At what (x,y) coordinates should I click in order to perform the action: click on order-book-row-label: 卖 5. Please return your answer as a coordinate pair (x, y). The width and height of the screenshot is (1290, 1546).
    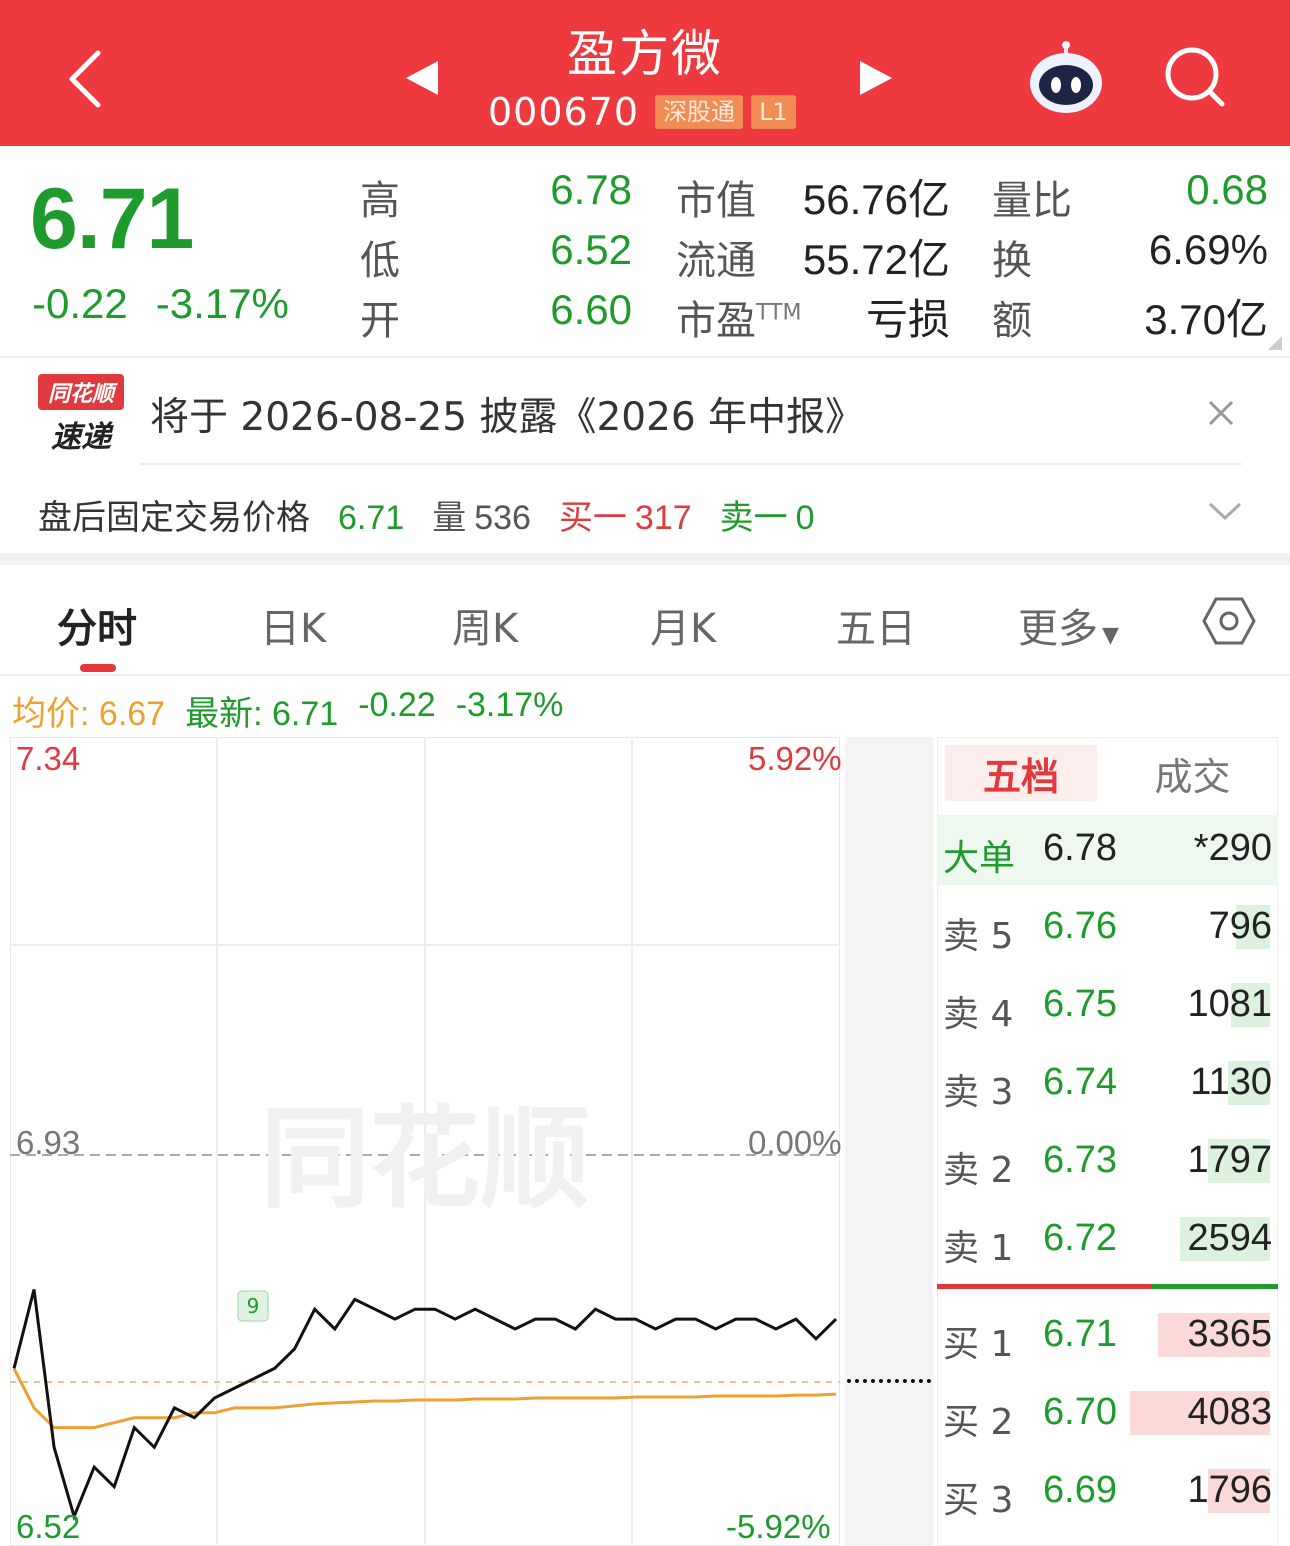
    Looking at the image, I should click on (978, 936).